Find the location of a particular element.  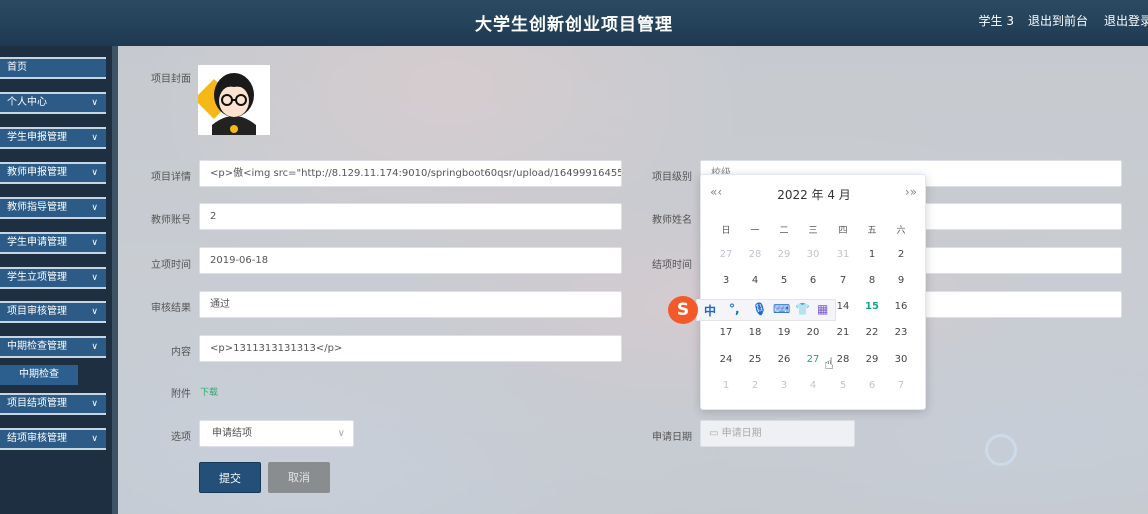

teacher-account-input: 2 is located at coordinates (410, 216).